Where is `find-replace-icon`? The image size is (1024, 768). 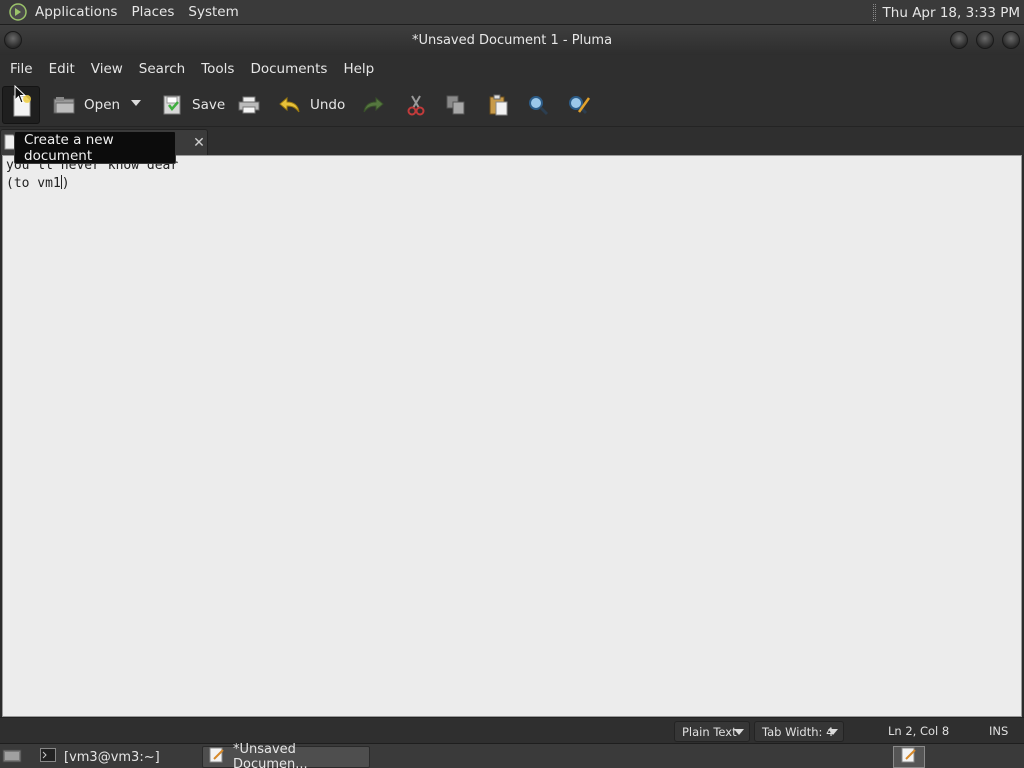
find-replace-icon is located at coordinates (579, 105).